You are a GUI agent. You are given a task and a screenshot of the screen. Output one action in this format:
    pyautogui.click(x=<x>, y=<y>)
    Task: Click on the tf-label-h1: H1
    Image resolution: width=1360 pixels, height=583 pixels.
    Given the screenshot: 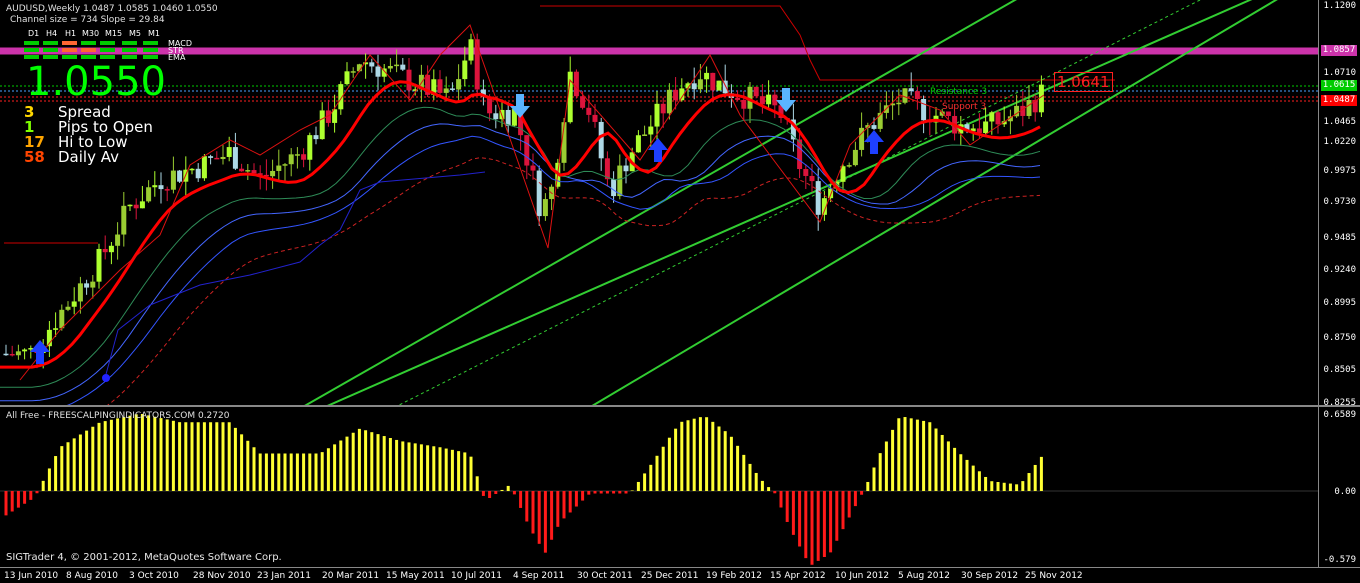 What is the action you would take?
    pyautogui.click(x=71, y=33)
    